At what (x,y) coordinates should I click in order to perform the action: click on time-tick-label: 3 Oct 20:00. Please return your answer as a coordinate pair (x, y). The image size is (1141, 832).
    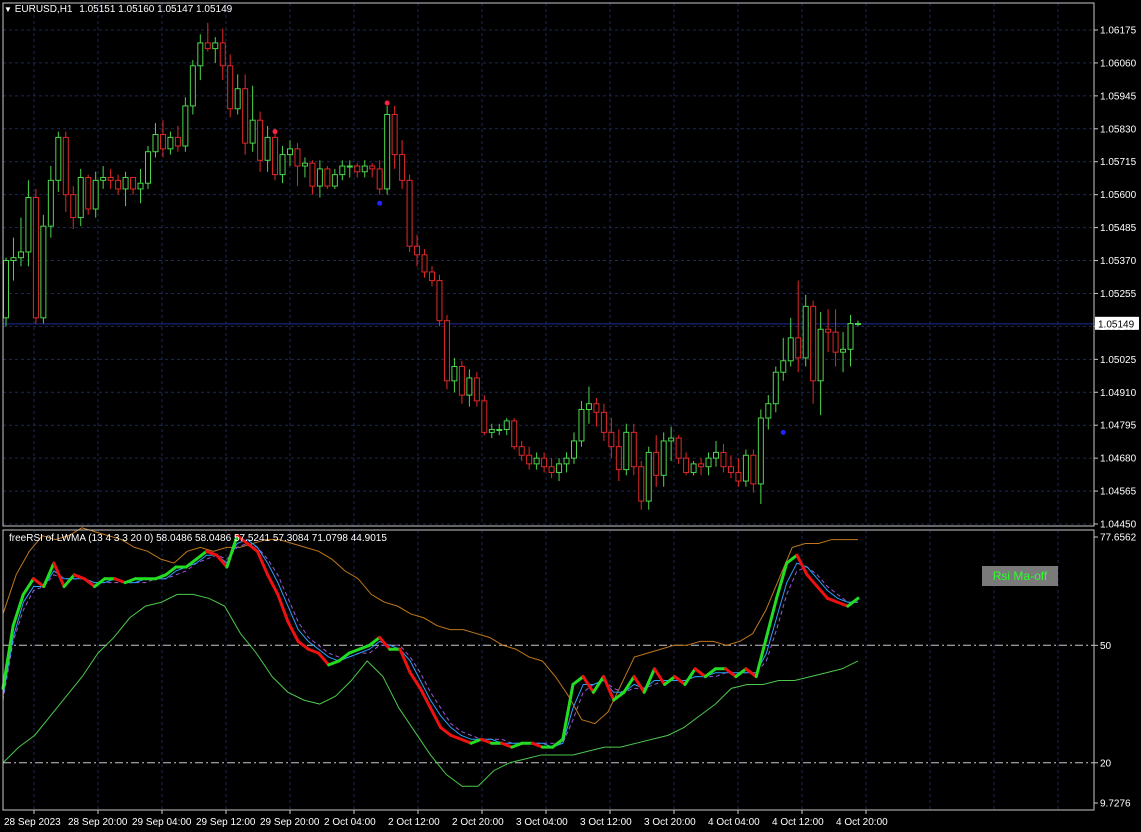
    Looking at the image, I should click on (670, 822).